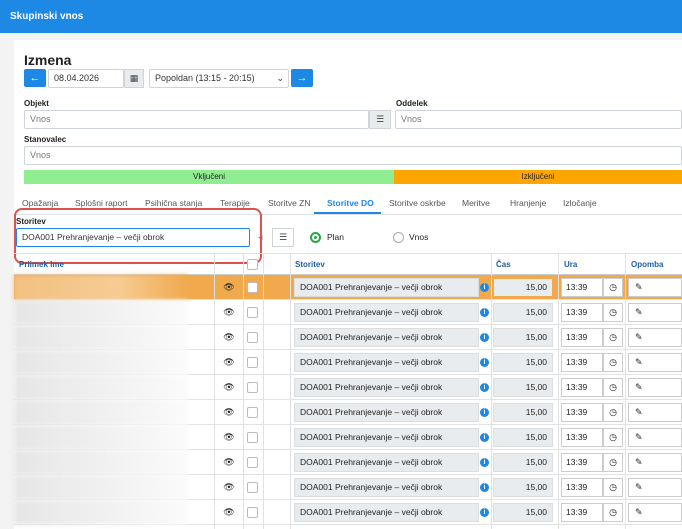  I want to click on next-date-button: →, so click(302, 78).